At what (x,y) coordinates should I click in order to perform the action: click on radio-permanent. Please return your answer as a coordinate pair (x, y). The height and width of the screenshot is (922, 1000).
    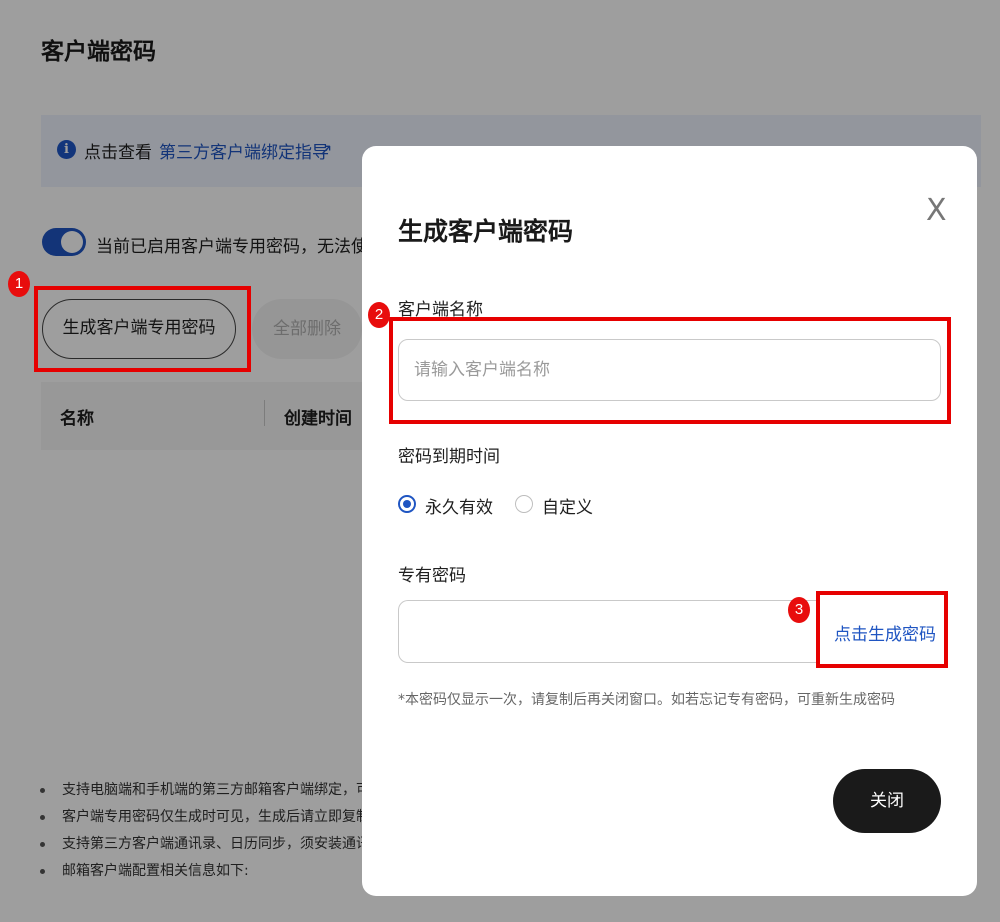
    Looking at the image, I should click on (407, 504).